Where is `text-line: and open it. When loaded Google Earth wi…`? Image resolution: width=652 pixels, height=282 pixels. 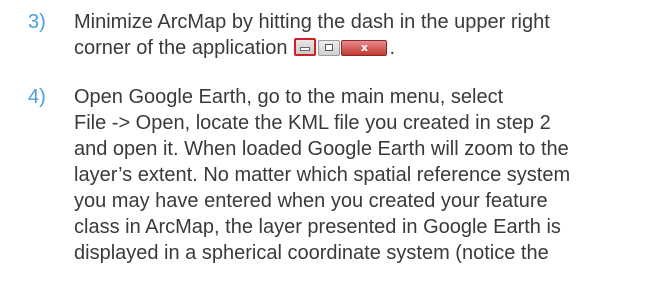
text-line: and open it. When loaded Google Earth wi… is located at coordinates (321, 149).